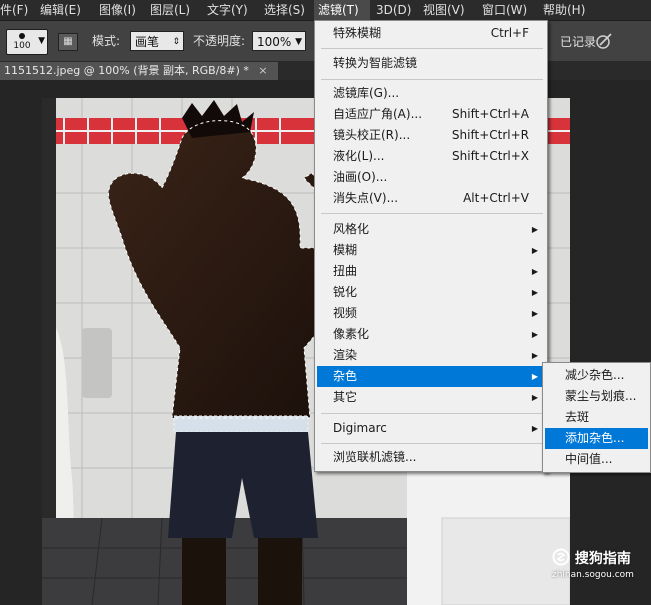  I want to click on menu-item-shortcut: Shift+Ctrl+R, so click(490, 135).